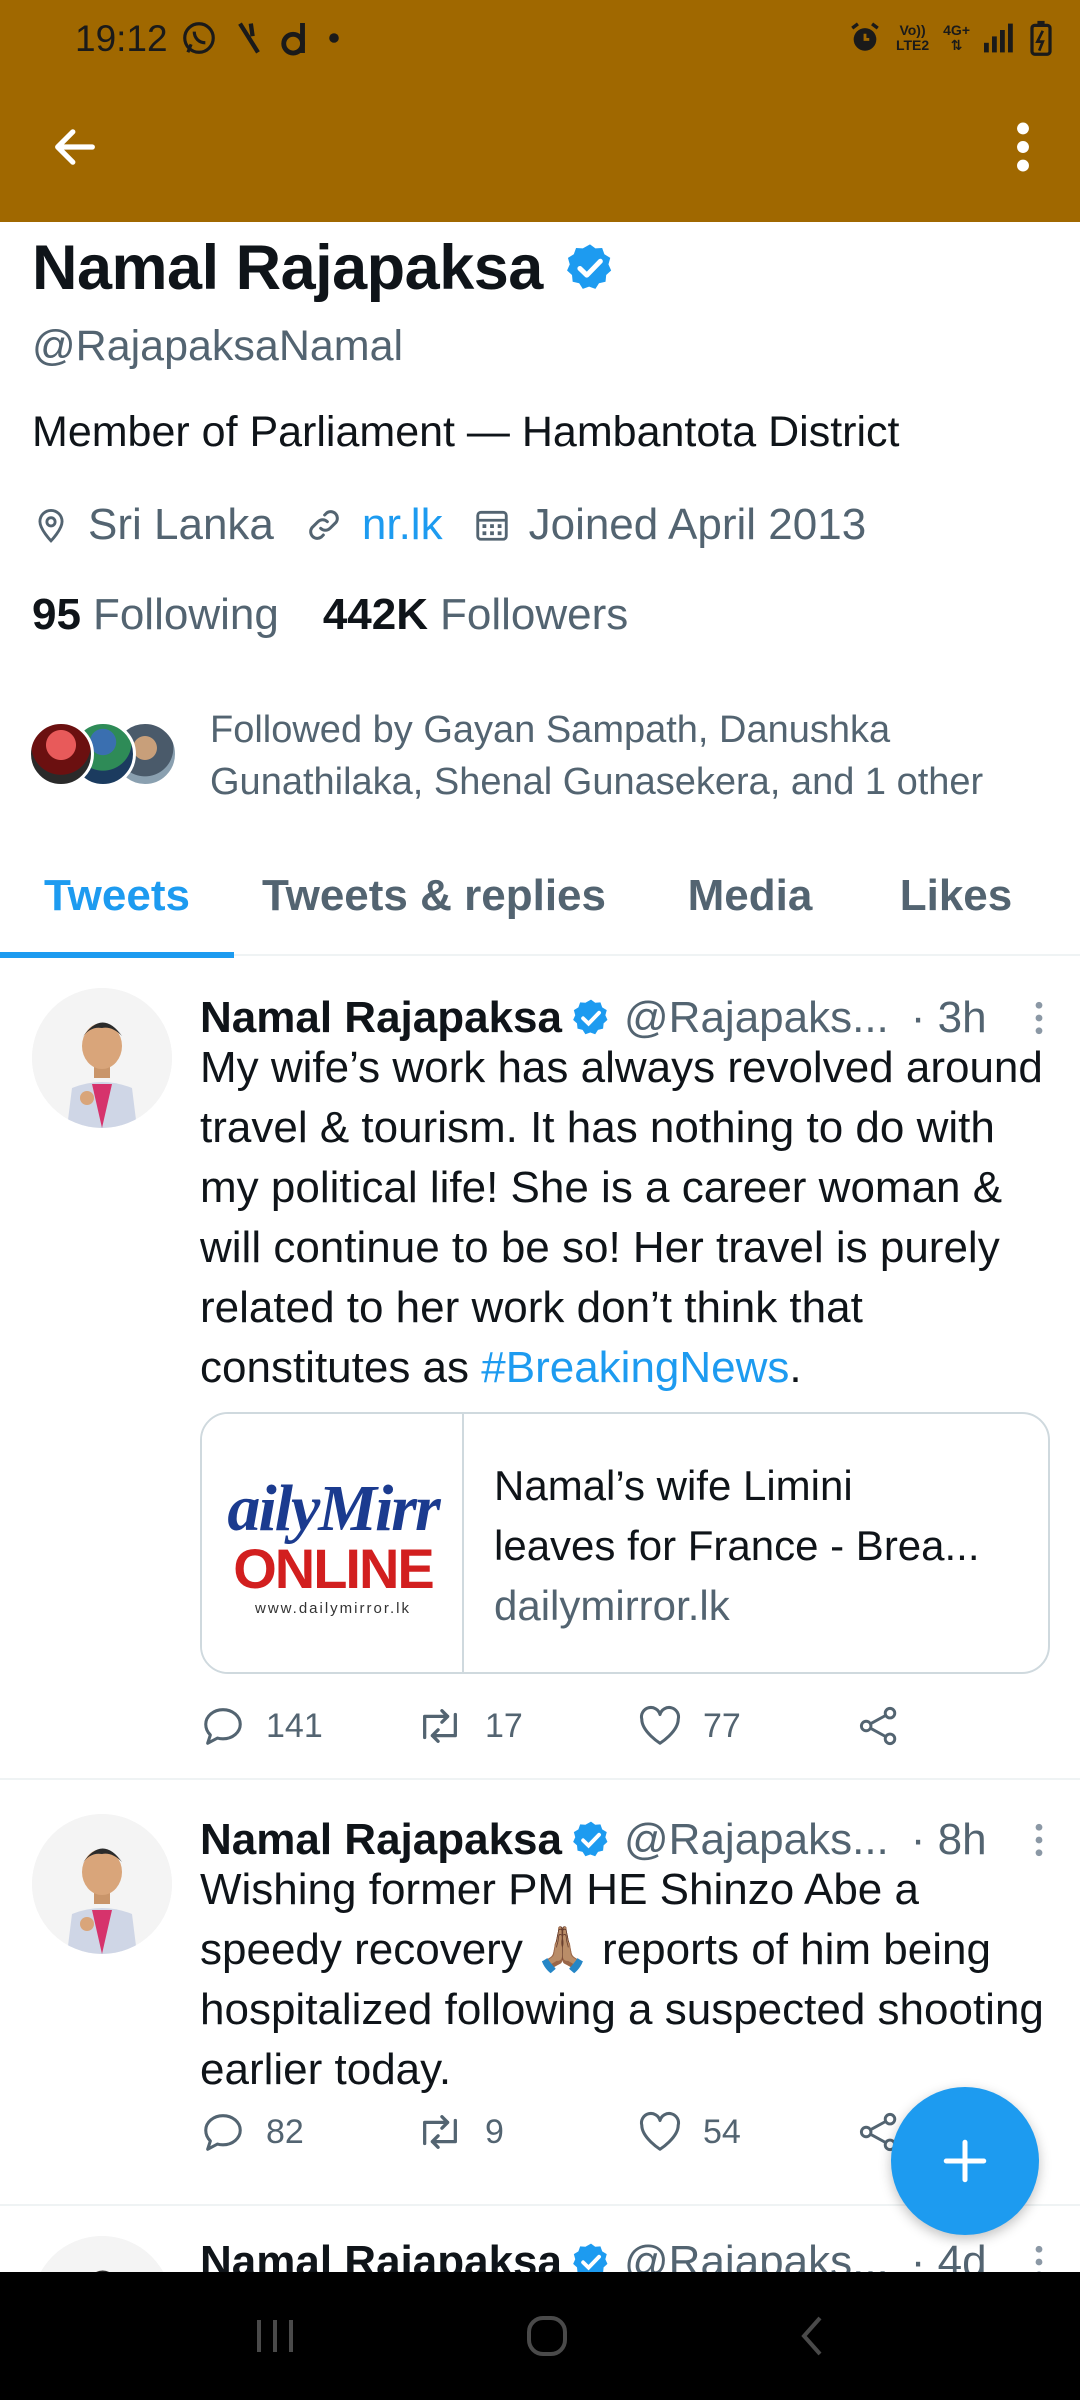  What do you see at coordinates (51, 526) in the screenshot?
I see `location-pin-icon` at bounding box center [51, 526].